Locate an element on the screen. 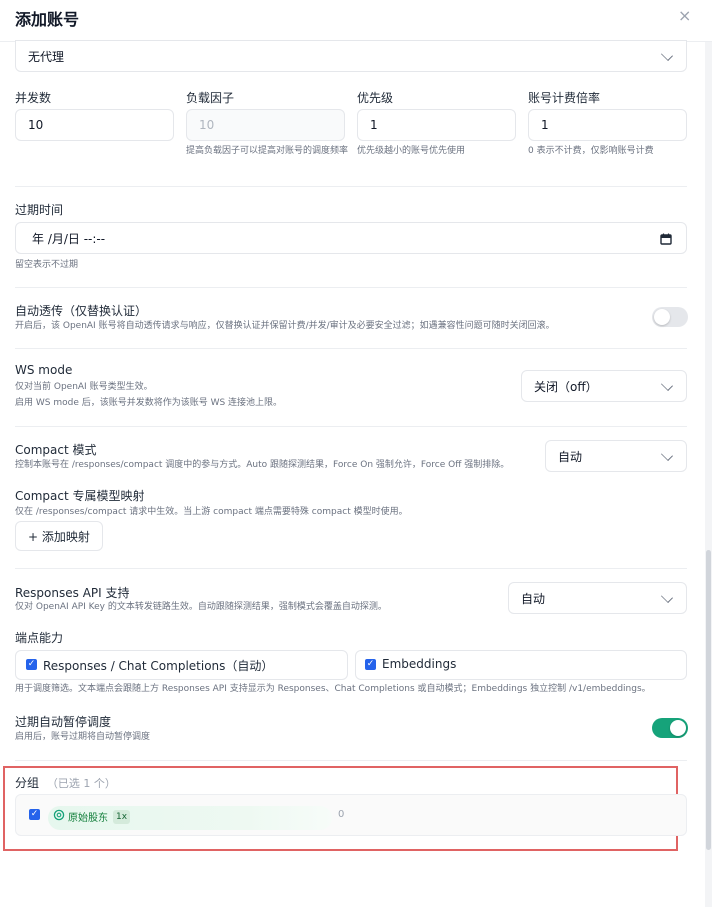 The image size is (712, 907). group-label-text: 分组 is located at coordinates (27, 783).